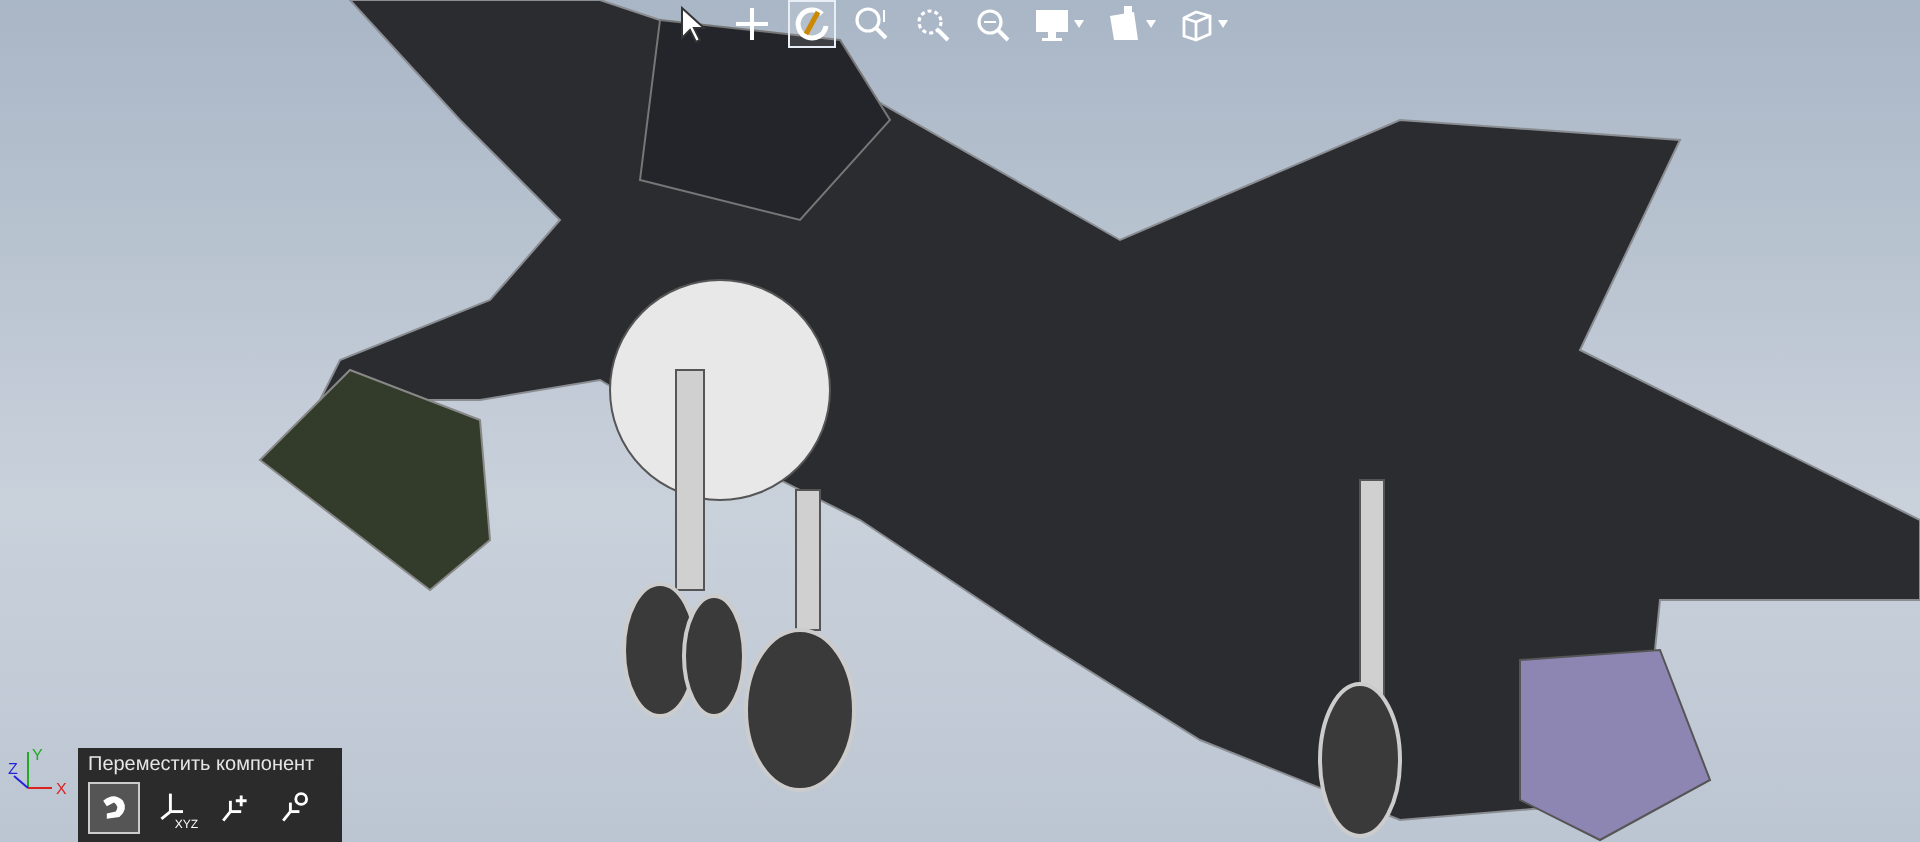 The height and width of the screenshot is (842, 1920). I want to click on x-axis-label: X, so click(61, 789).